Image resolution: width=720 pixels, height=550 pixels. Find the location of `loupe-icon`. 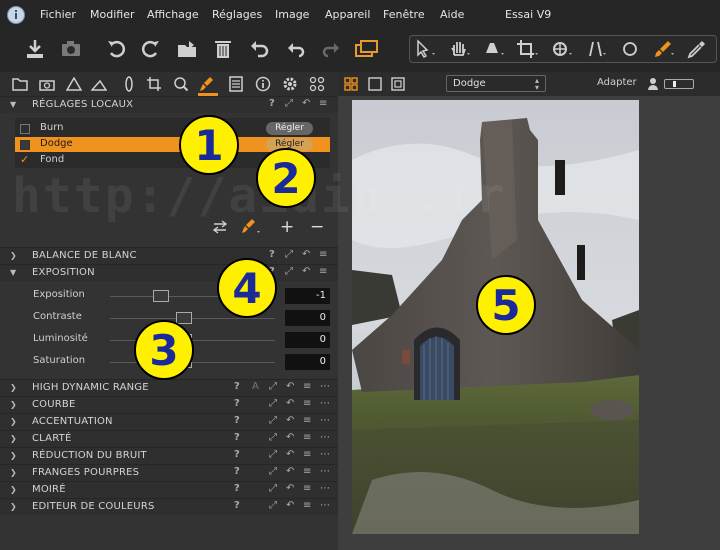

loupe-icon is located at coordinates (494, 49).